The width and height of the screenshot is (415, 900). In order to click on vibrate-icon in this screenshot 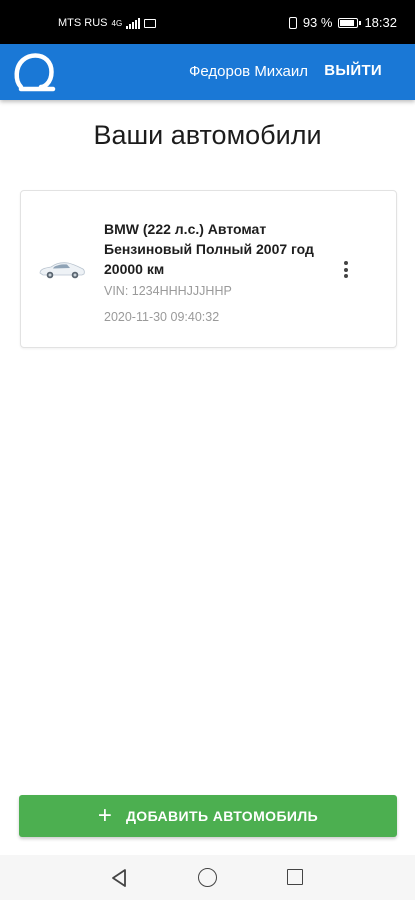, I will do `click(292, 22)`.